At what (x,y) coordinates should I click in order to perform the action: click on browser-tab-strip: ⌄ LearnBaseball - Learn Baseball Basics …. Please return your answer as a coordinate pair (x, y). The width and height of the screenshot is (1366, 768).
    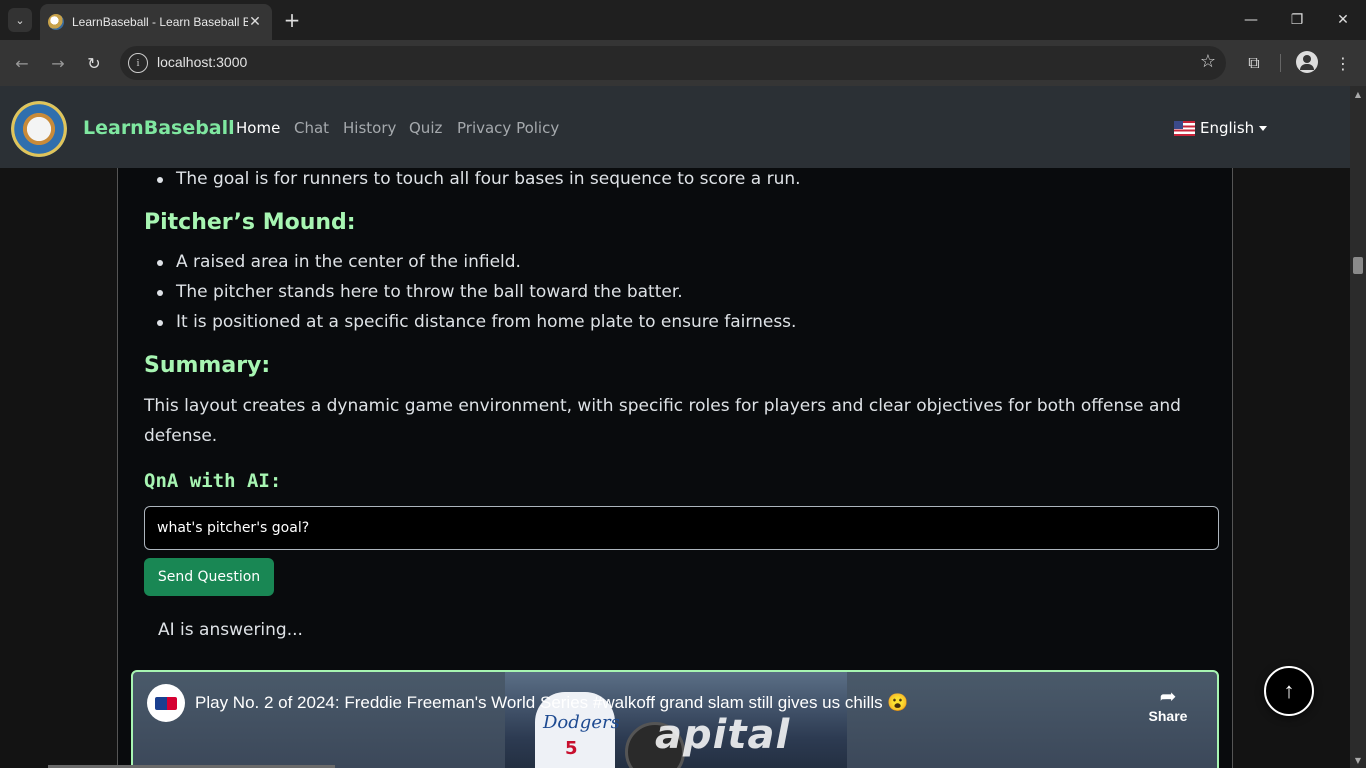
    Looking at the image, I should click on (683, 20).